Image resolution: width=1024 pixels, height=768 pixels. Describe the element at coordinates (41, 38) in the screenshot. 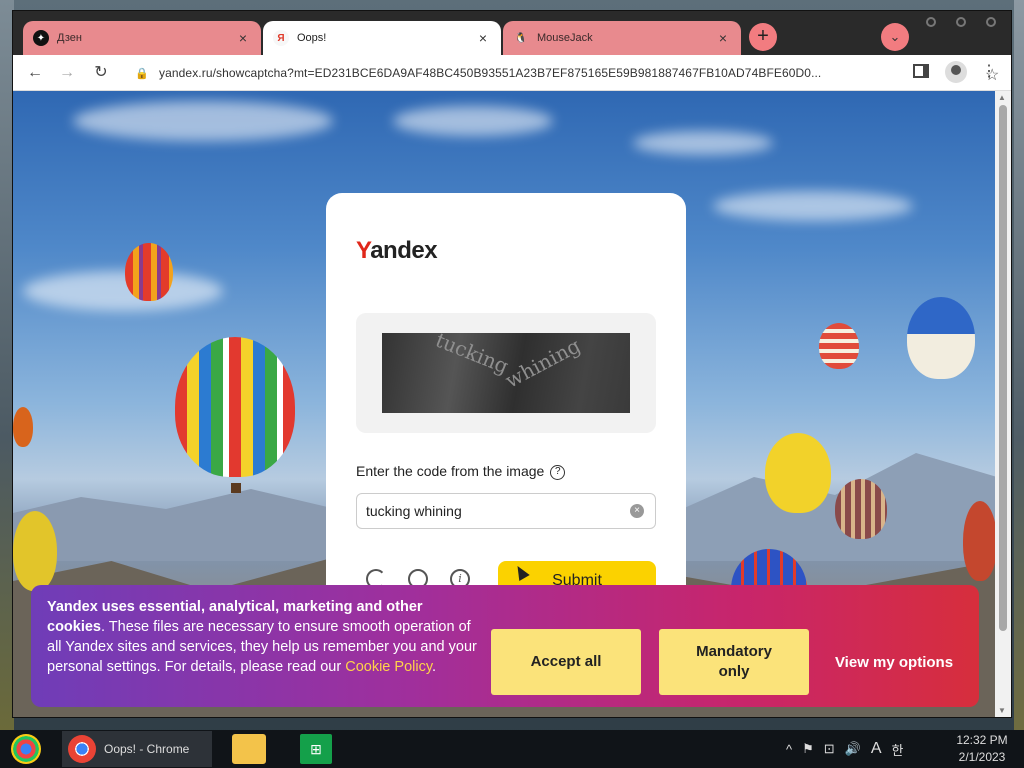

I see `zen-icon: ✦` at that location.